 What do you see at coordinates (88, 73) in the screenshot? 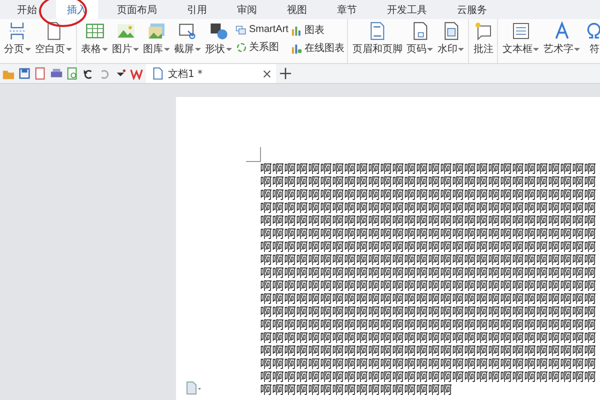
I see `undo-icon` at bounding box center [88, 73].